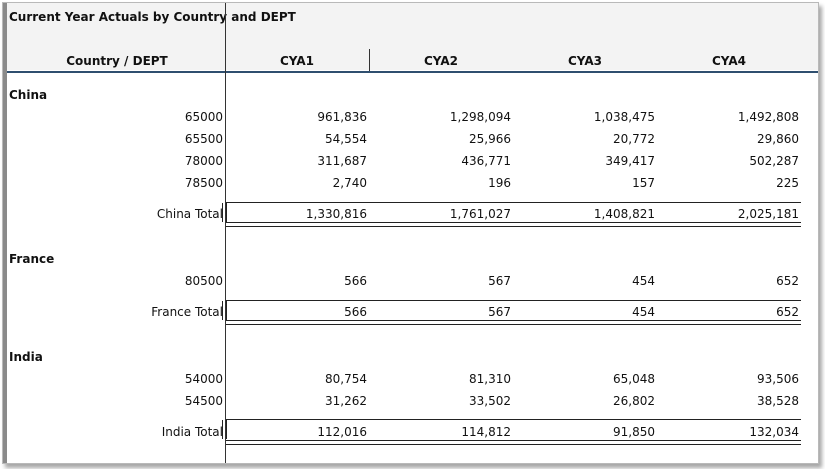  Describe the element at coordinates (634, 139) in the screenshot. I see `value-cell: 20,772` at that location.